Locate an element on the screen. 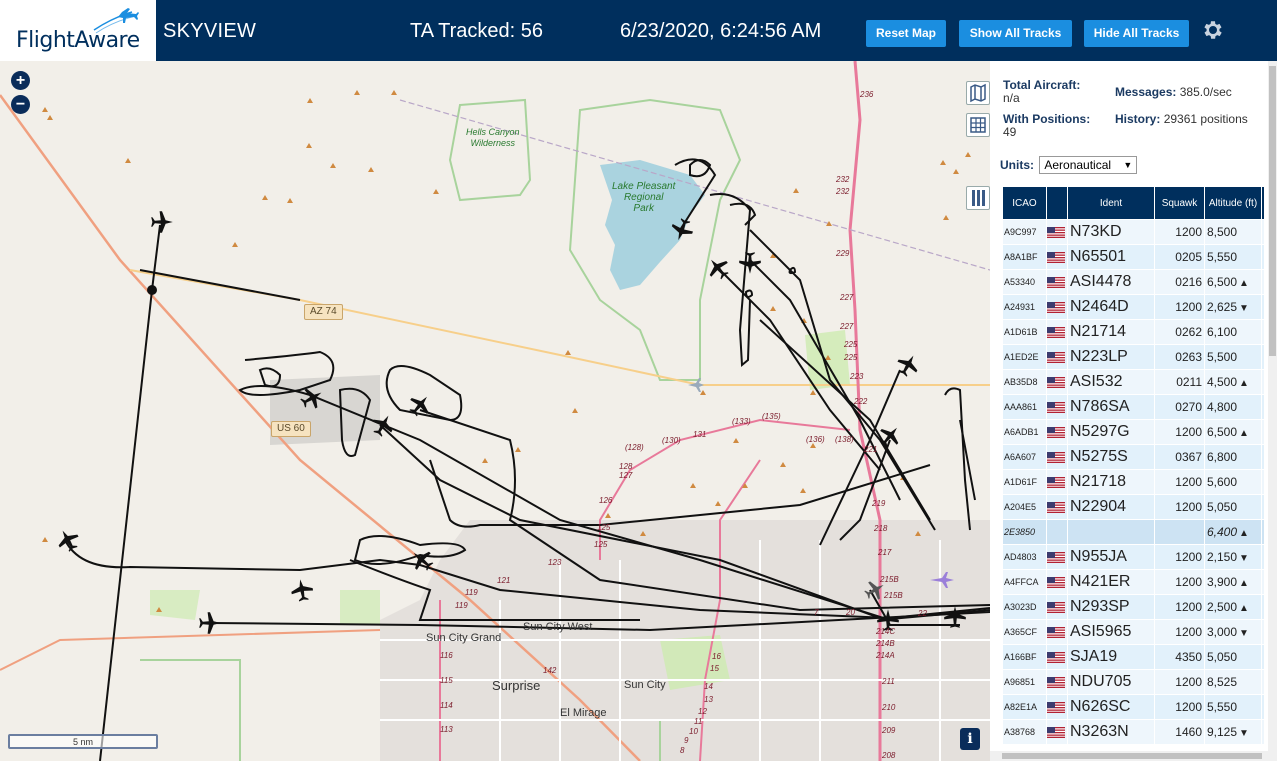  table-row: A4FFCA N421ER 1200 3,900 ▲ is located at coordinates (1133, 582).